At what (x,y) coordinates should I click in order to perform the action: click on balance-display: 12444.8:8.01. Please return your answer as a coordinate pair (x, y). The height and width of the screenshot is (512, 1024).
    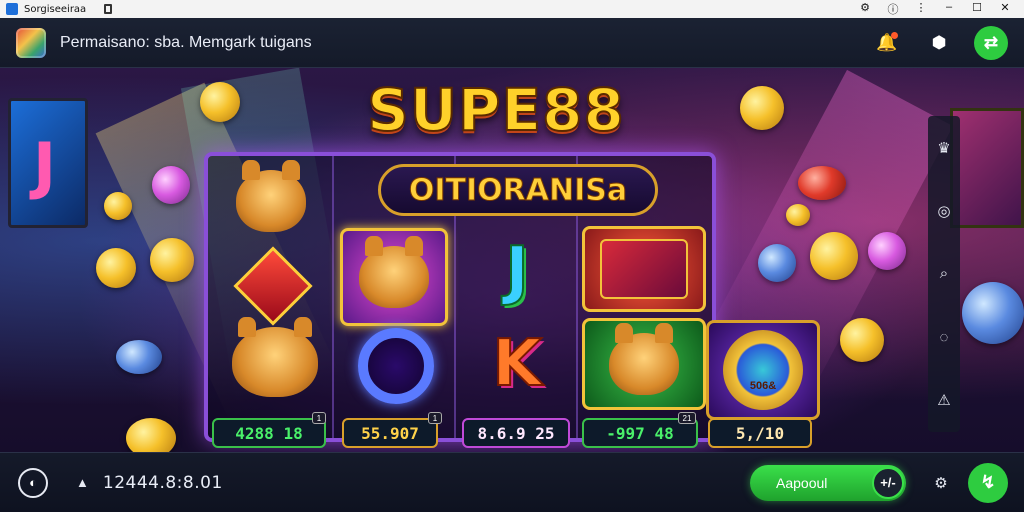
    Looking at the image, I should click on (162, 482).